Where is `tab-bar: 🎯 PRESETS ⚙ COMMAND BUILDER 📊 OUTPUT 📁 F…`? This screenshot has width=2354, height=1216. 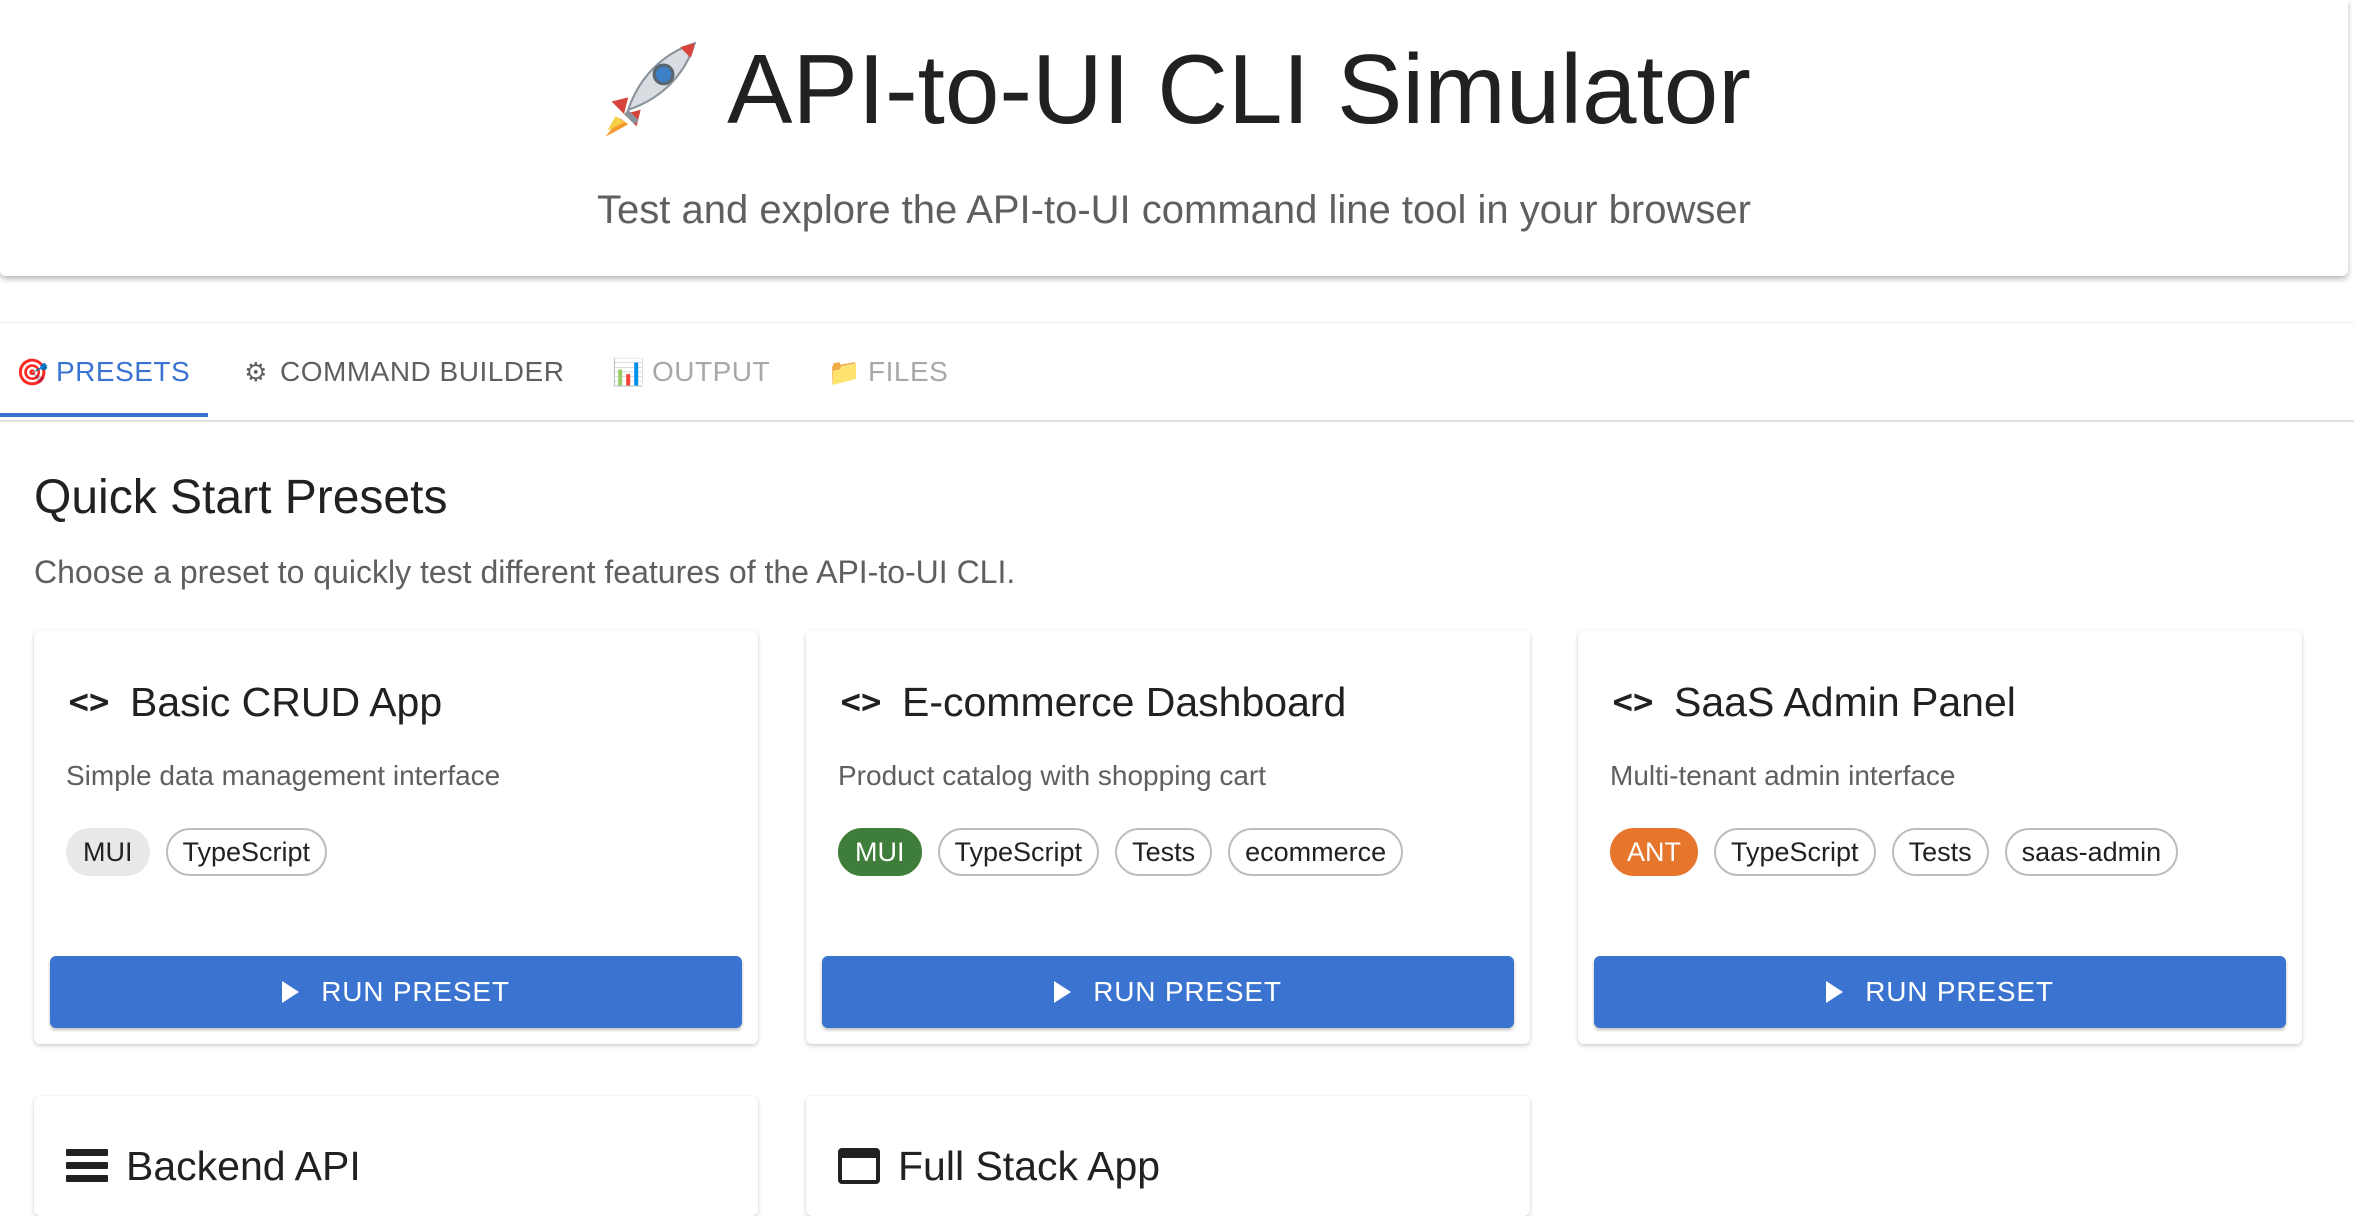 tab-bar: 🎯 PRESETS ⚙ COMMAND BUILDER 📊 OUTPUT 📁 F… is located at coordinates (1177, 372).